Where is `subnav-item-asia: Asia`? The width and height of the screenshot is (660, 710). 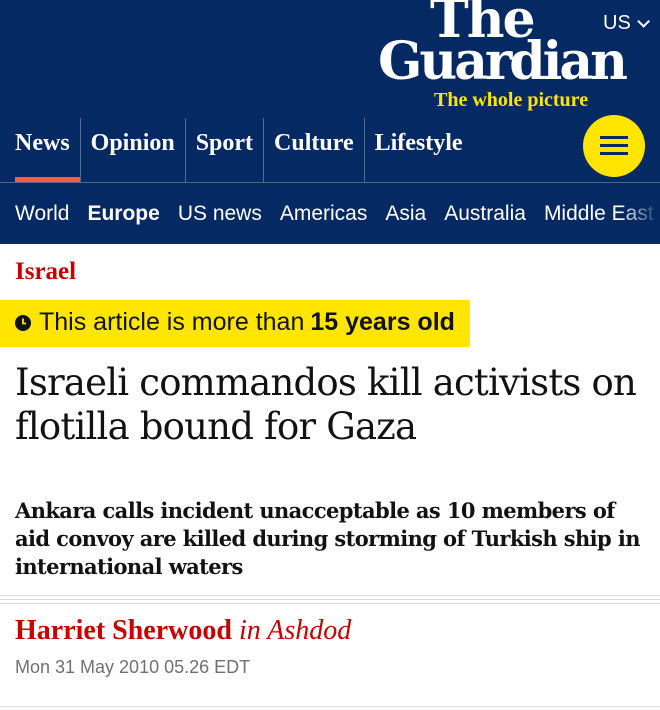
subnav-item-asia: Asia is located at coordinates (405, 214).